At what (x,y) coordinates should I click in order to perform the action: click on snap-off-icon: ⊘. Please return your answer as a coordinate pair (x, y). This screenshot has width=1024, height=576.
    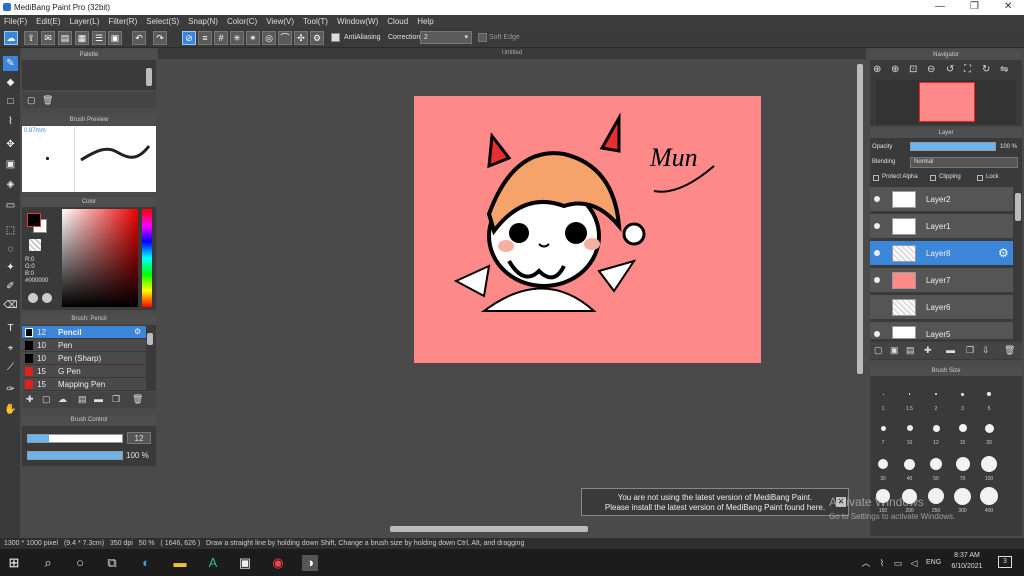
    Looking at the image, I should click on (189, 38).